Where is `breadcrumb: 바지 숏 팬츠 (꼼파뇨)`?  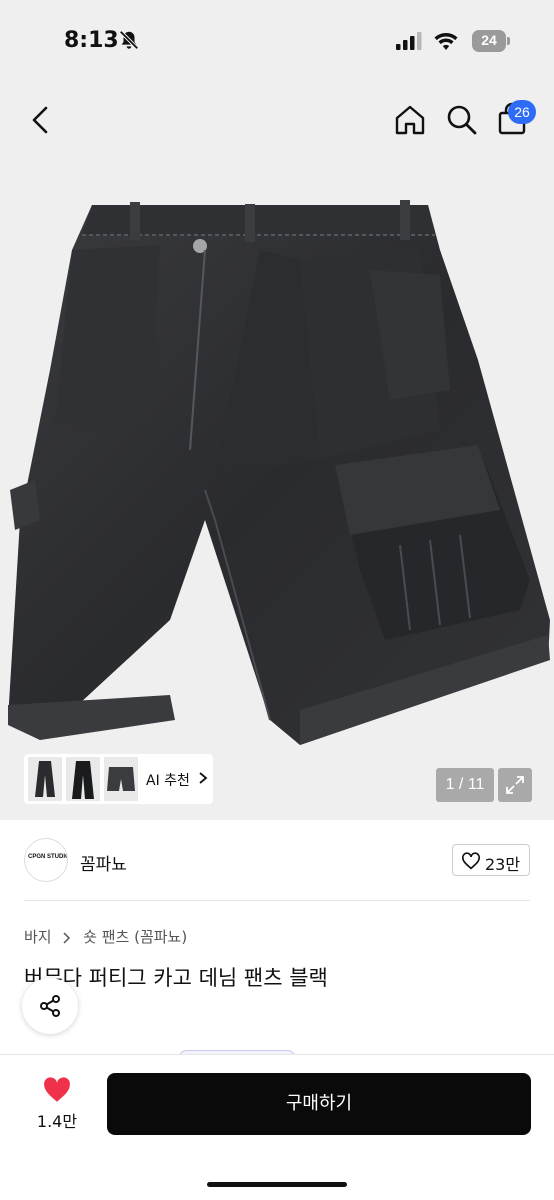 breadcrumb: 바지 숏 팬츠 (꼼파뇨) is located at coordinates (105, 936).